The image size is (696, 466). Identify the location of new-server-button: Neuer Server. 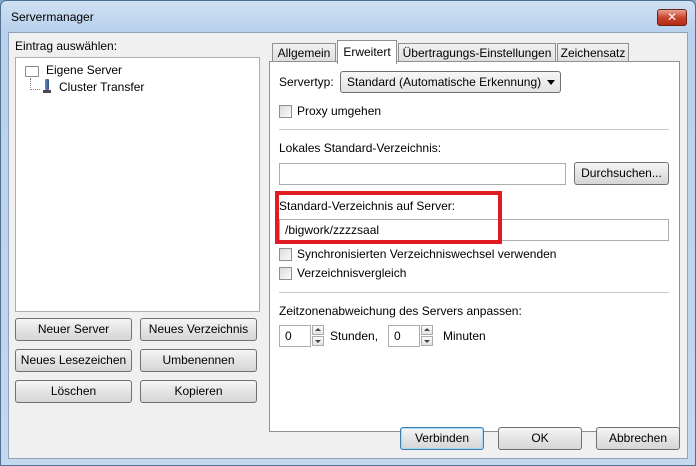
(73, 329).